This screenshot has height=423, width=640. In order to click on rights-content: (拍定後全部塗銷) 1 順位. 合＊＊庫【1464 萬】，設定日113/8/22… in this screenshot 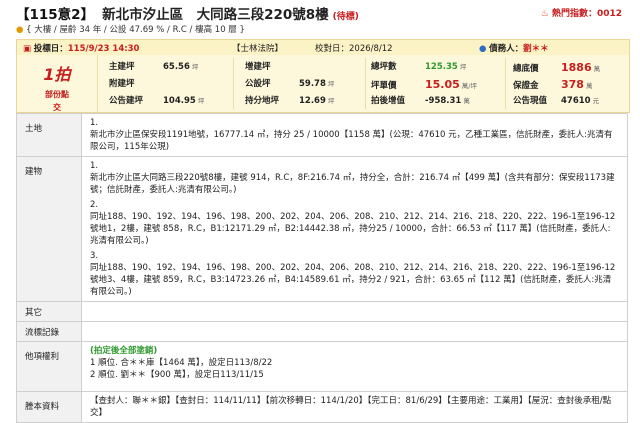, I will do `click(354, 366)`.